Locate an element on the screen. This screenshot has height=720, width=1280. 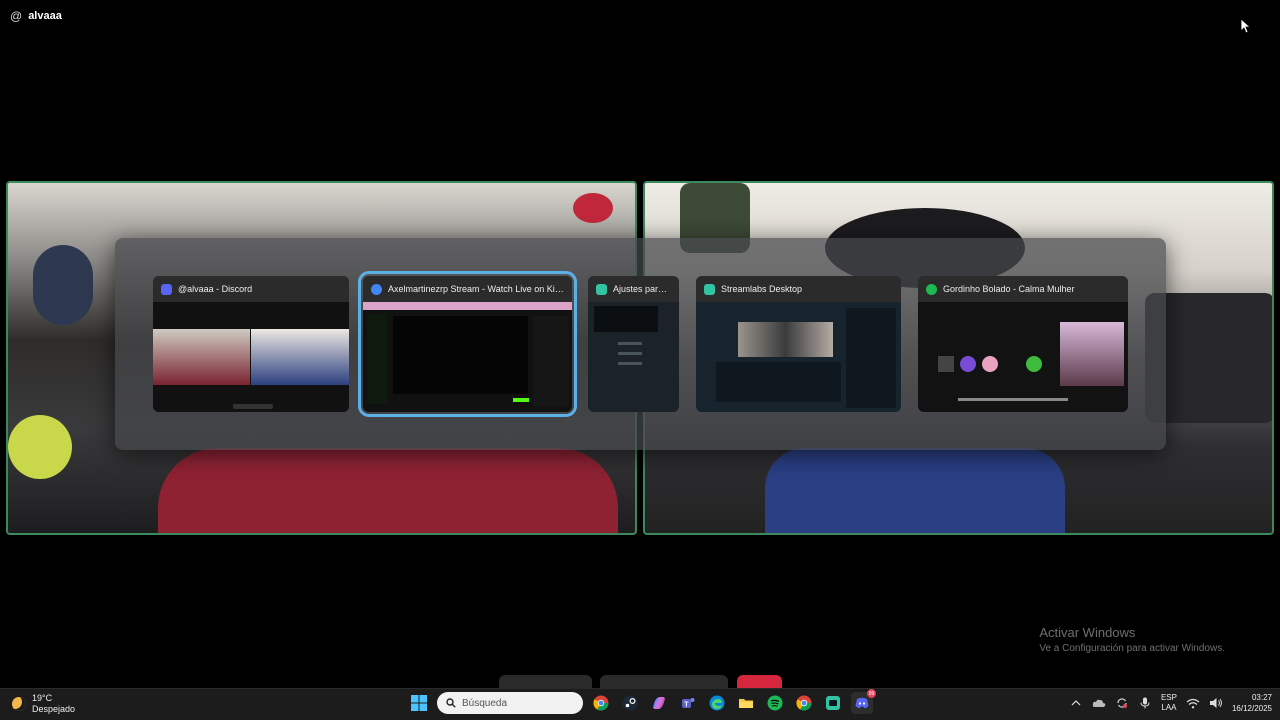
lang-line1: ESP is located at coordinates (1168, 697).